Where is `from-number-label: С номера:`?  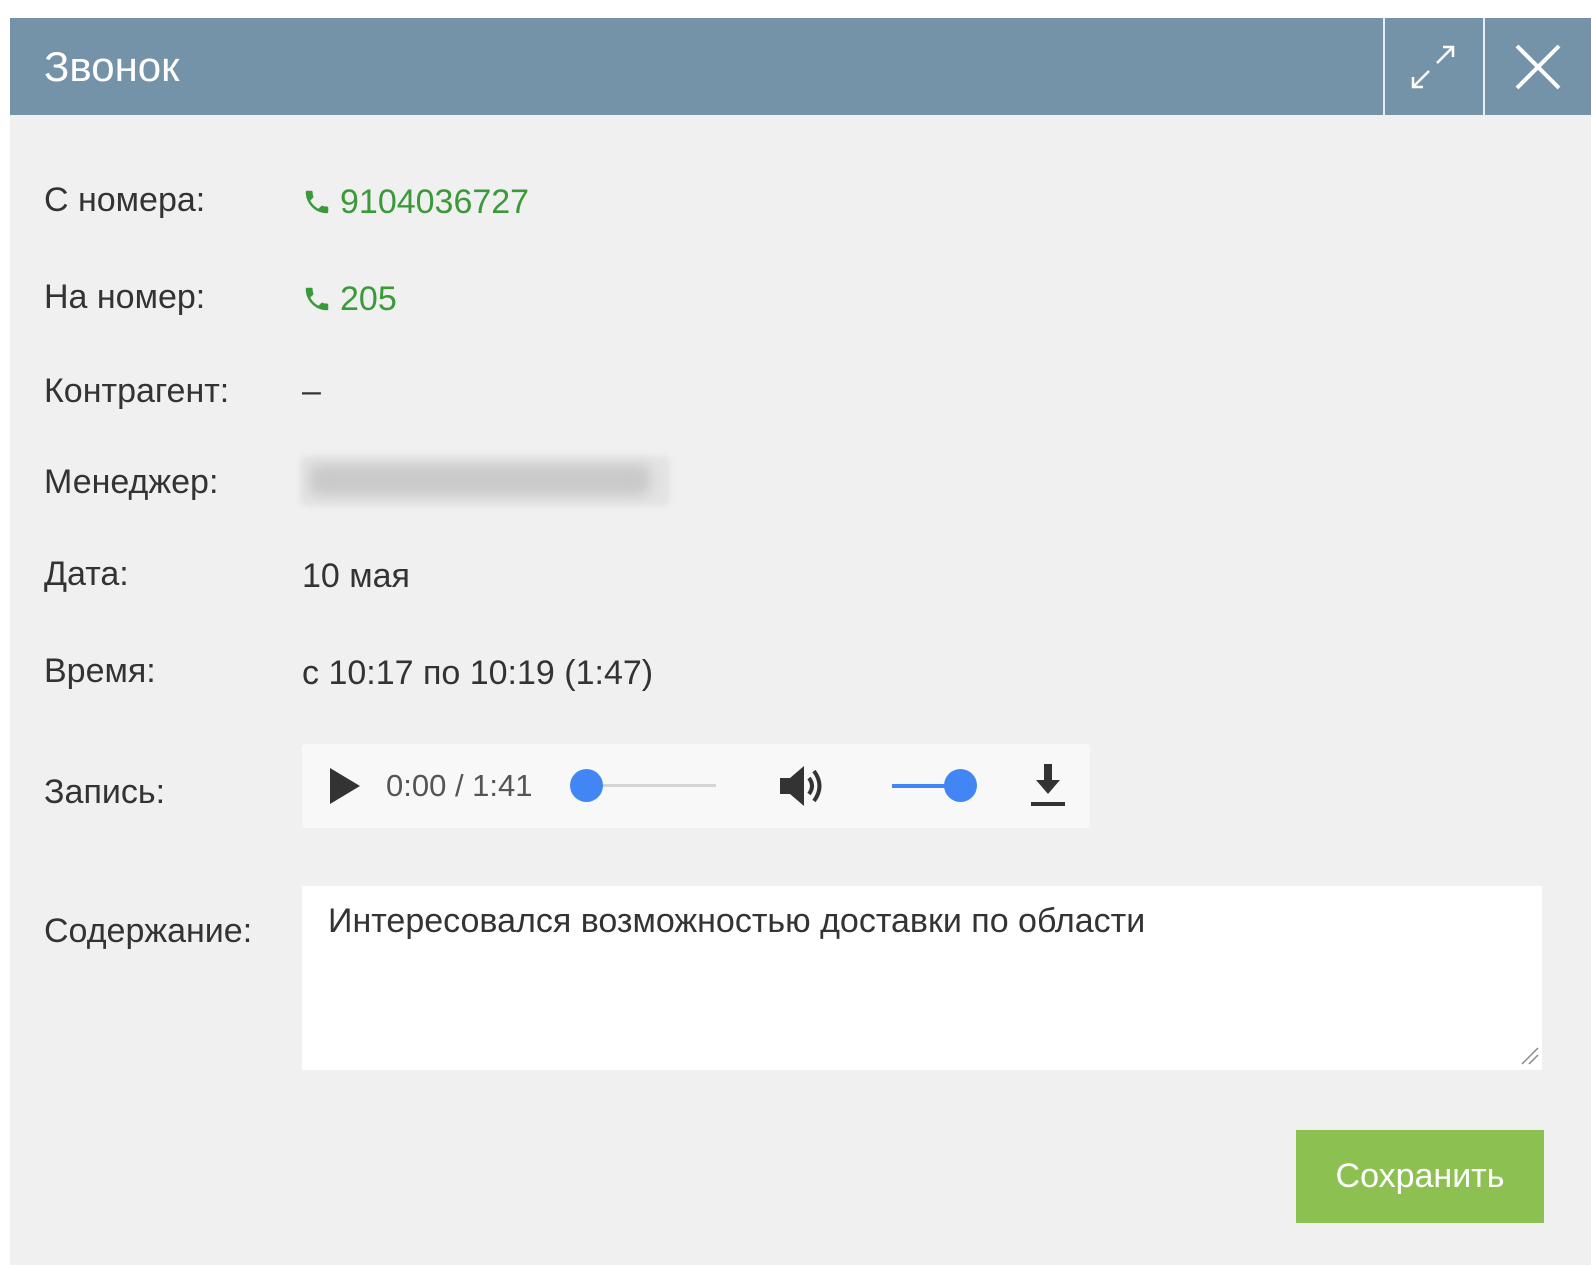 from-number-label: С номера: is located at coordinates (125, 200).